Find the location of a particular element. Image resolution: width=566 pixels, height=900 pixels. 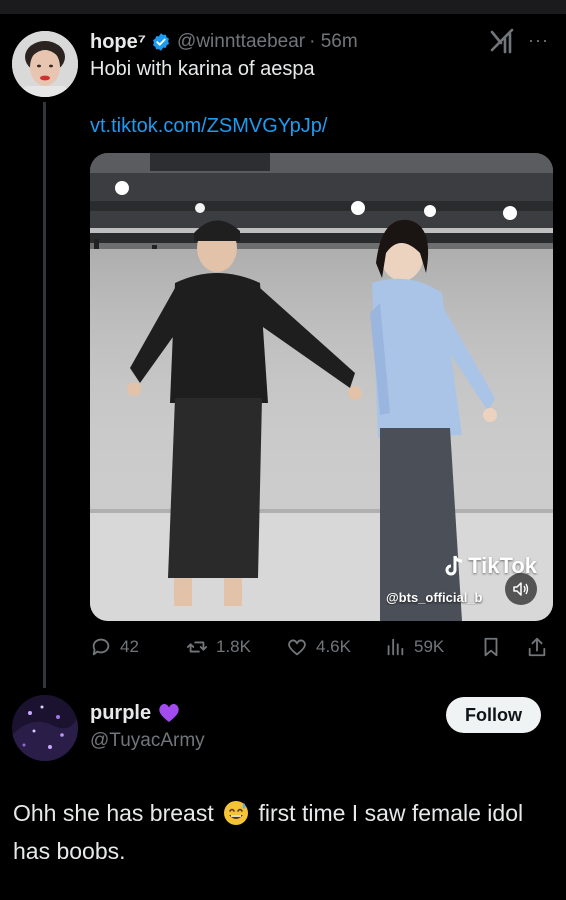

more-icon: ··· is located at coordinates (538, 40).